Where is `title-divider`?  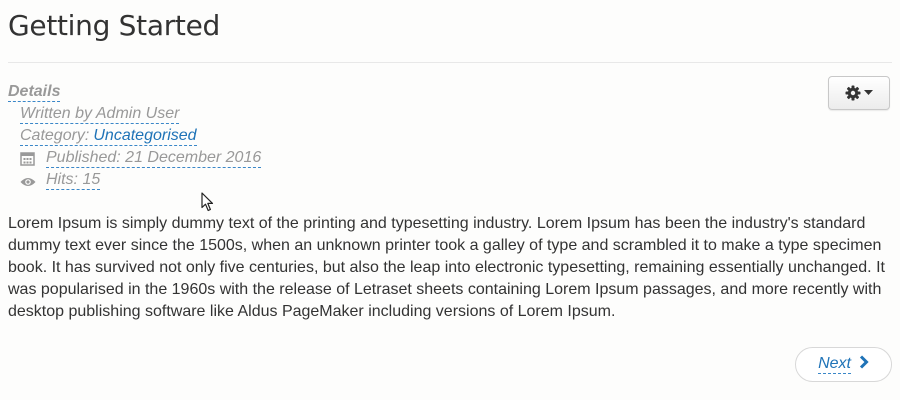 title-divider is located at coordinates (450, 62).